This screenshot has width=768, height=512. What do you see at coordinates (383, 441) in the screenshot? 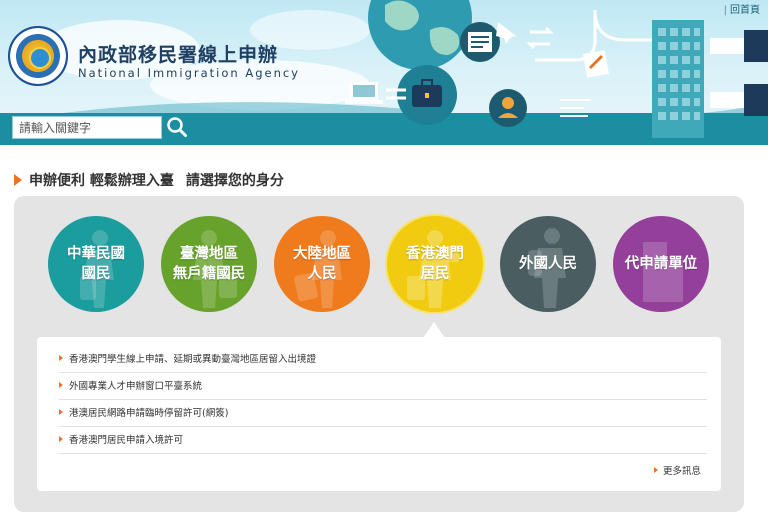
I see `list-item: 香港澳門居民申請入境許可` at bounding box center [383, 441].